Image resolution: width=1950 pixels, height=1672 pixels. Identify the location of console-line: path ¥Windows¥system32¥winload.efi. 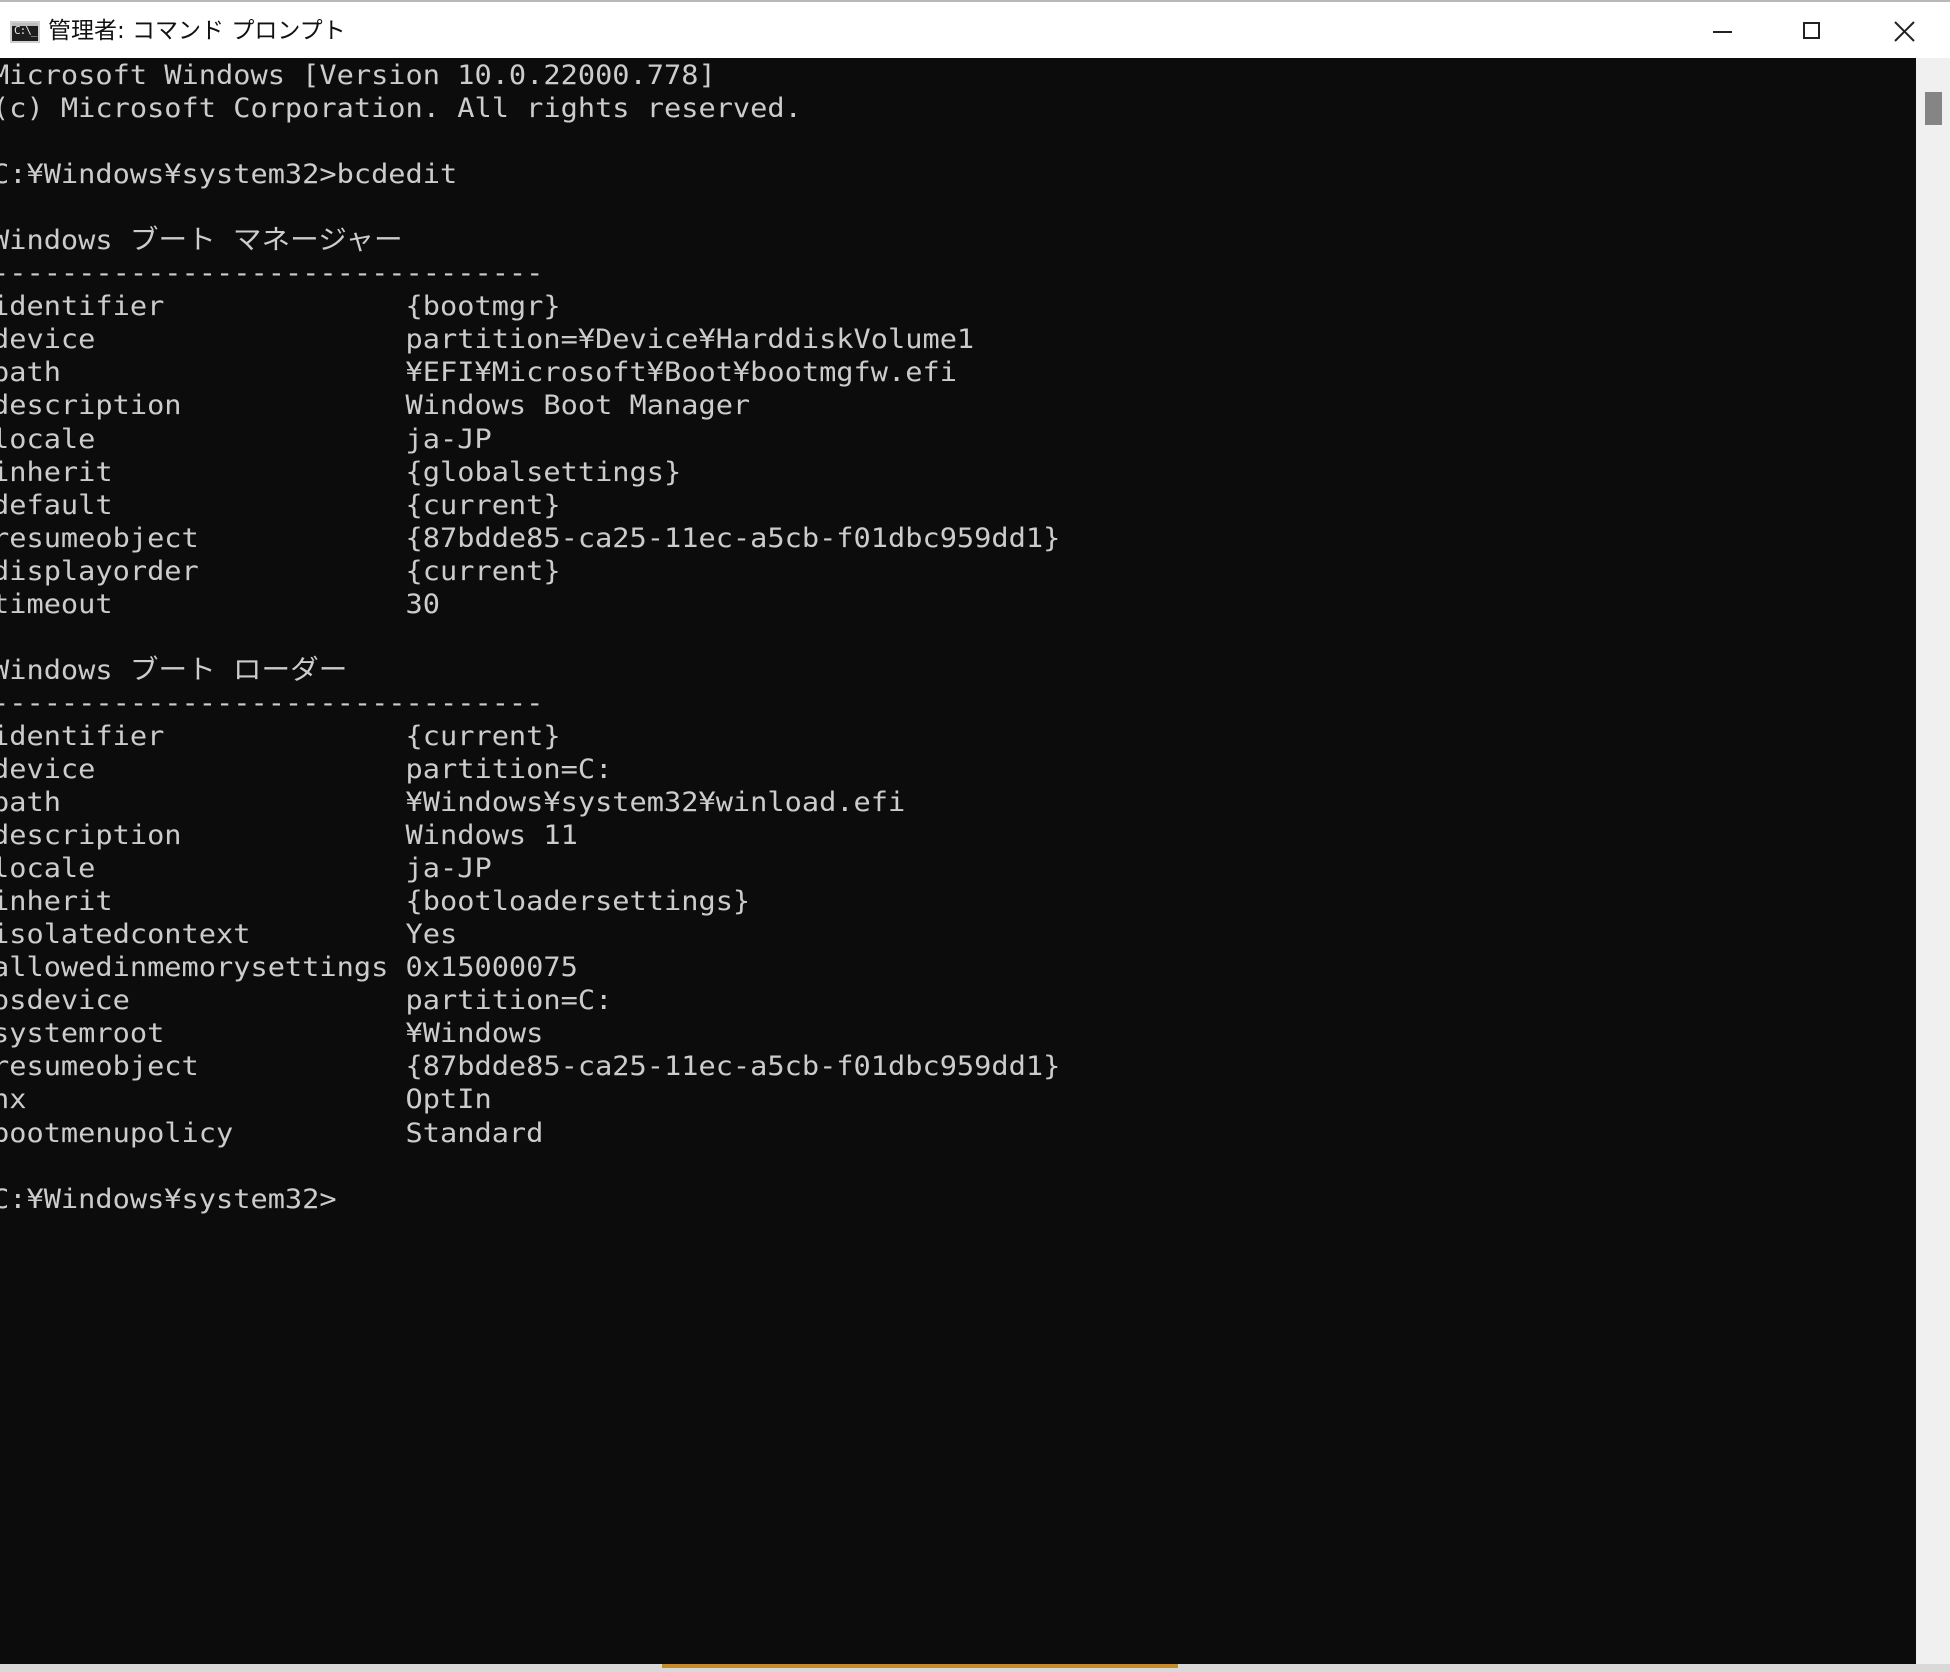
(453, 803).